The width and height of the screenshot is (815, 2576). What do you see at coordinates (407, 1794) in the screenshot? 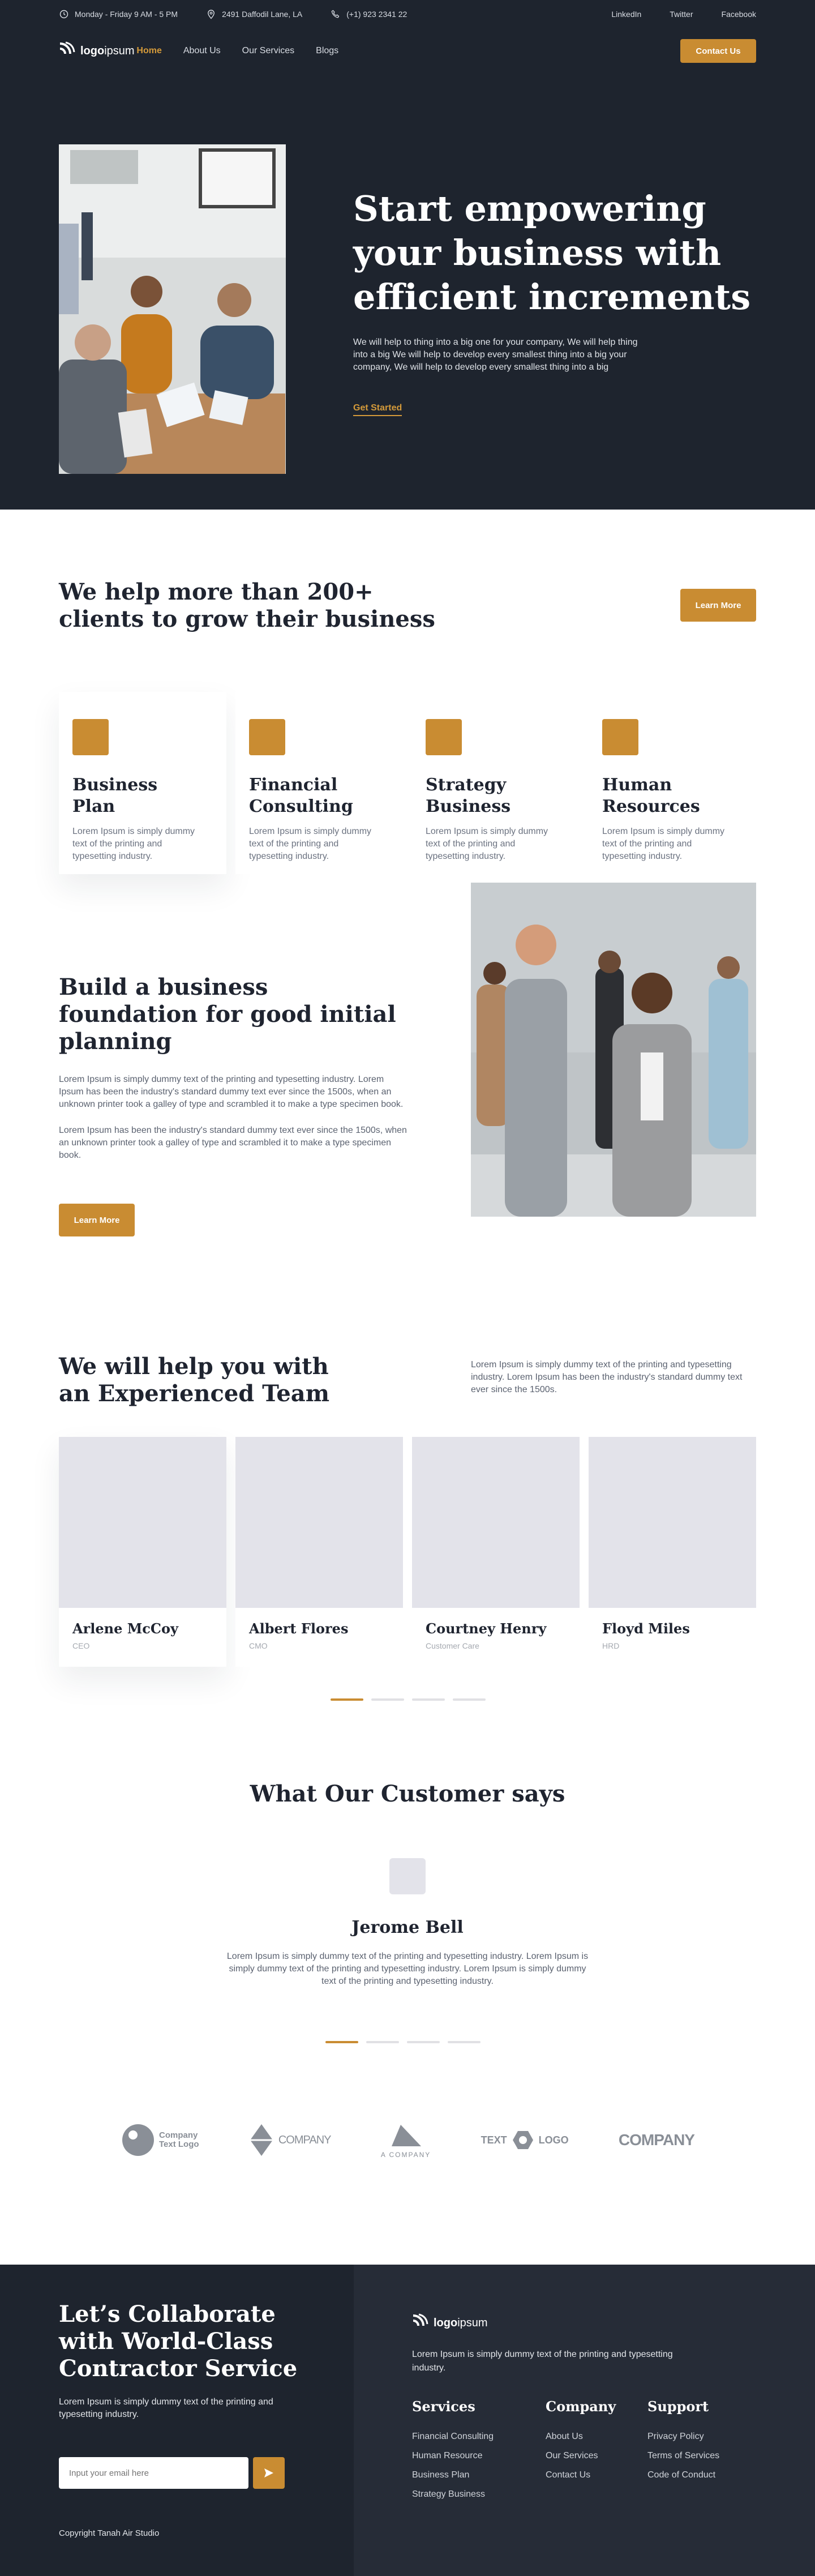
I see `testimonials-title: What Our Customer says` at bounding box center [407, 1794].